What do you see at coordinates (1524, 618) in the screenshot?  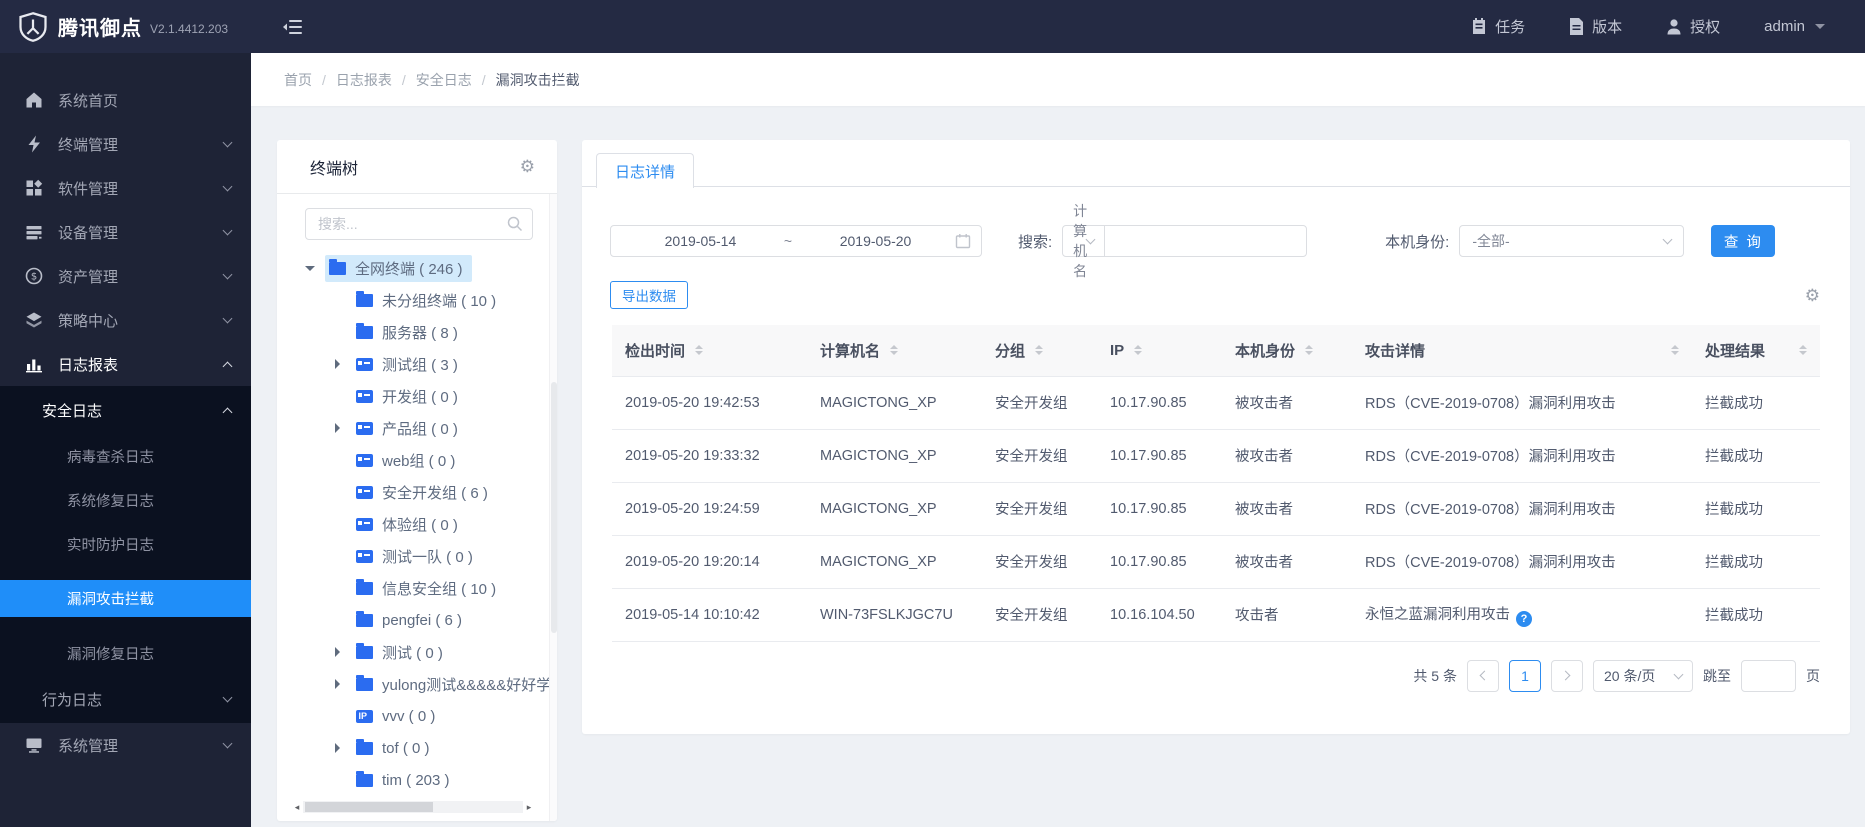 I see `help-icon` at bounding box center [1524, 618].